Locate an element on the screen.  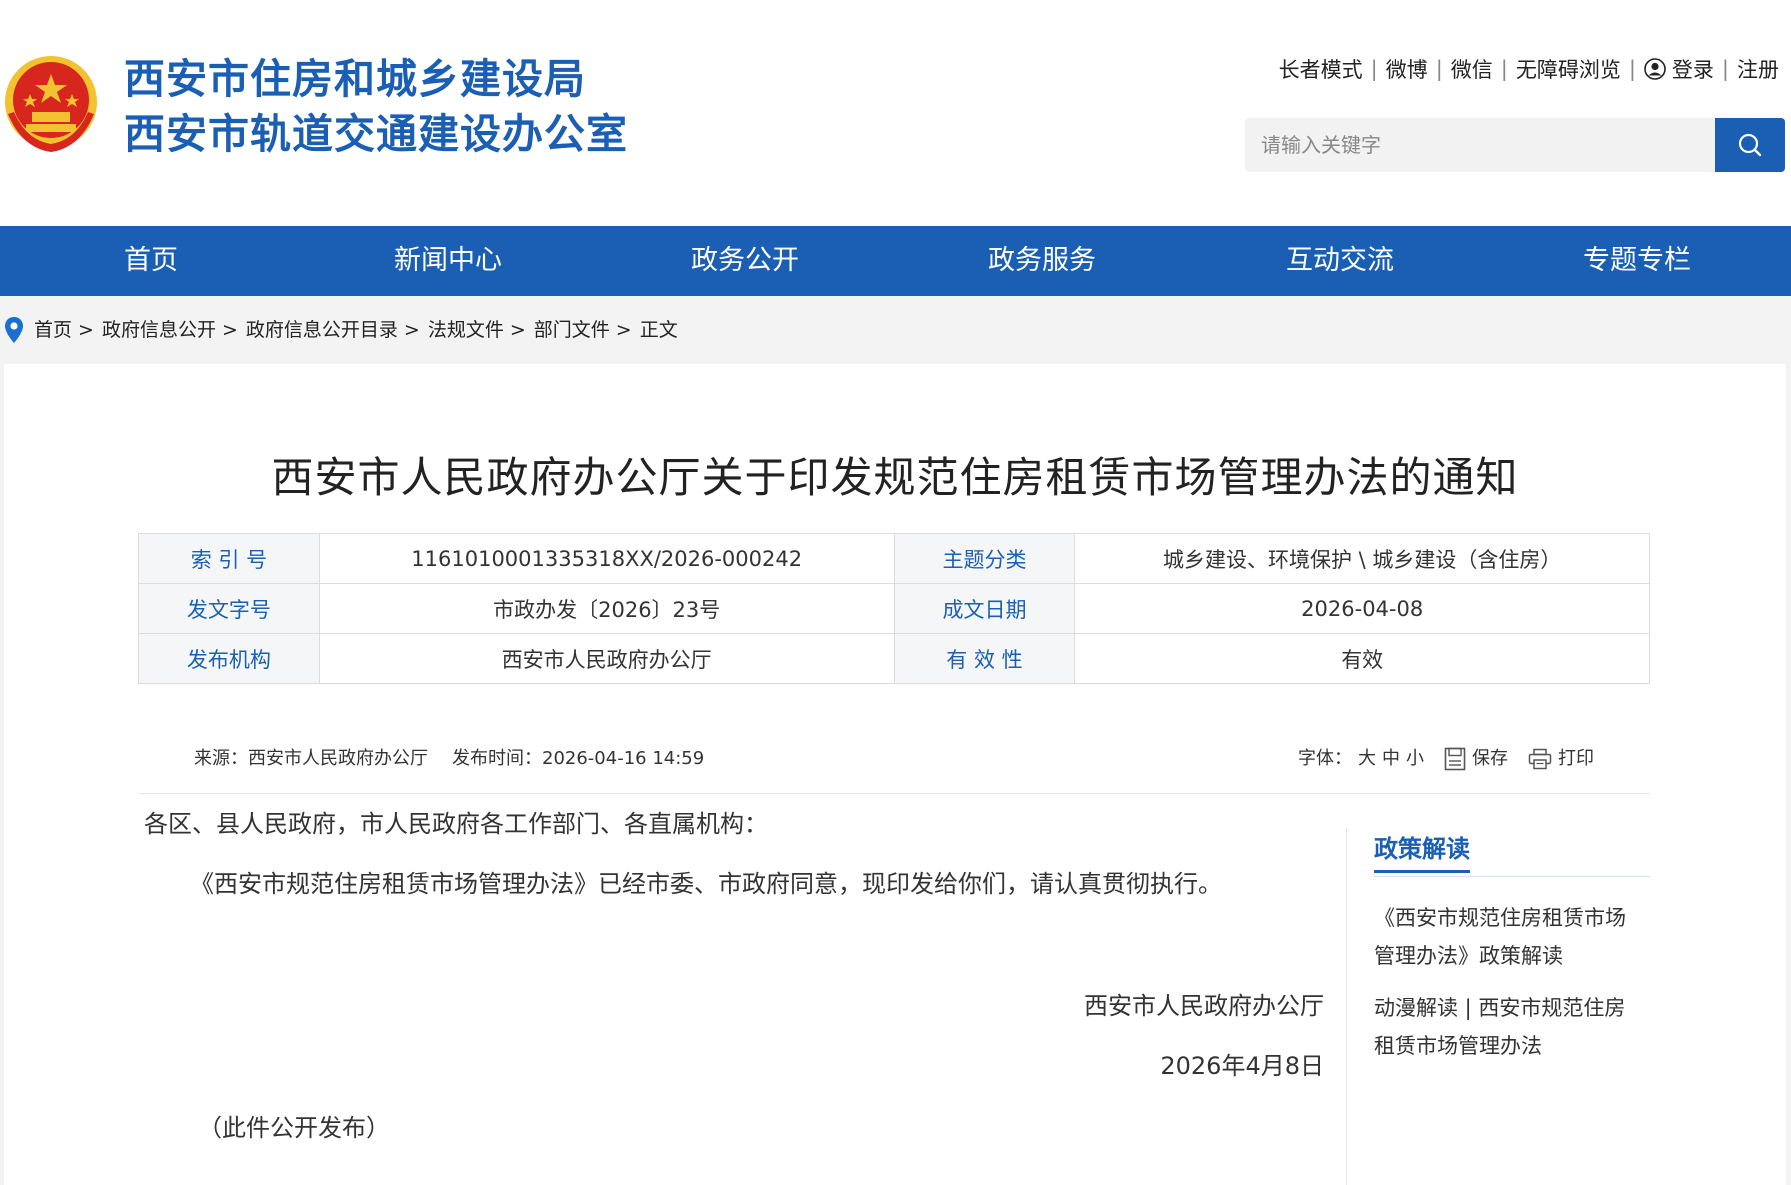
elder-mode-link: 长者模式 is located at coordinates (1321, 69).